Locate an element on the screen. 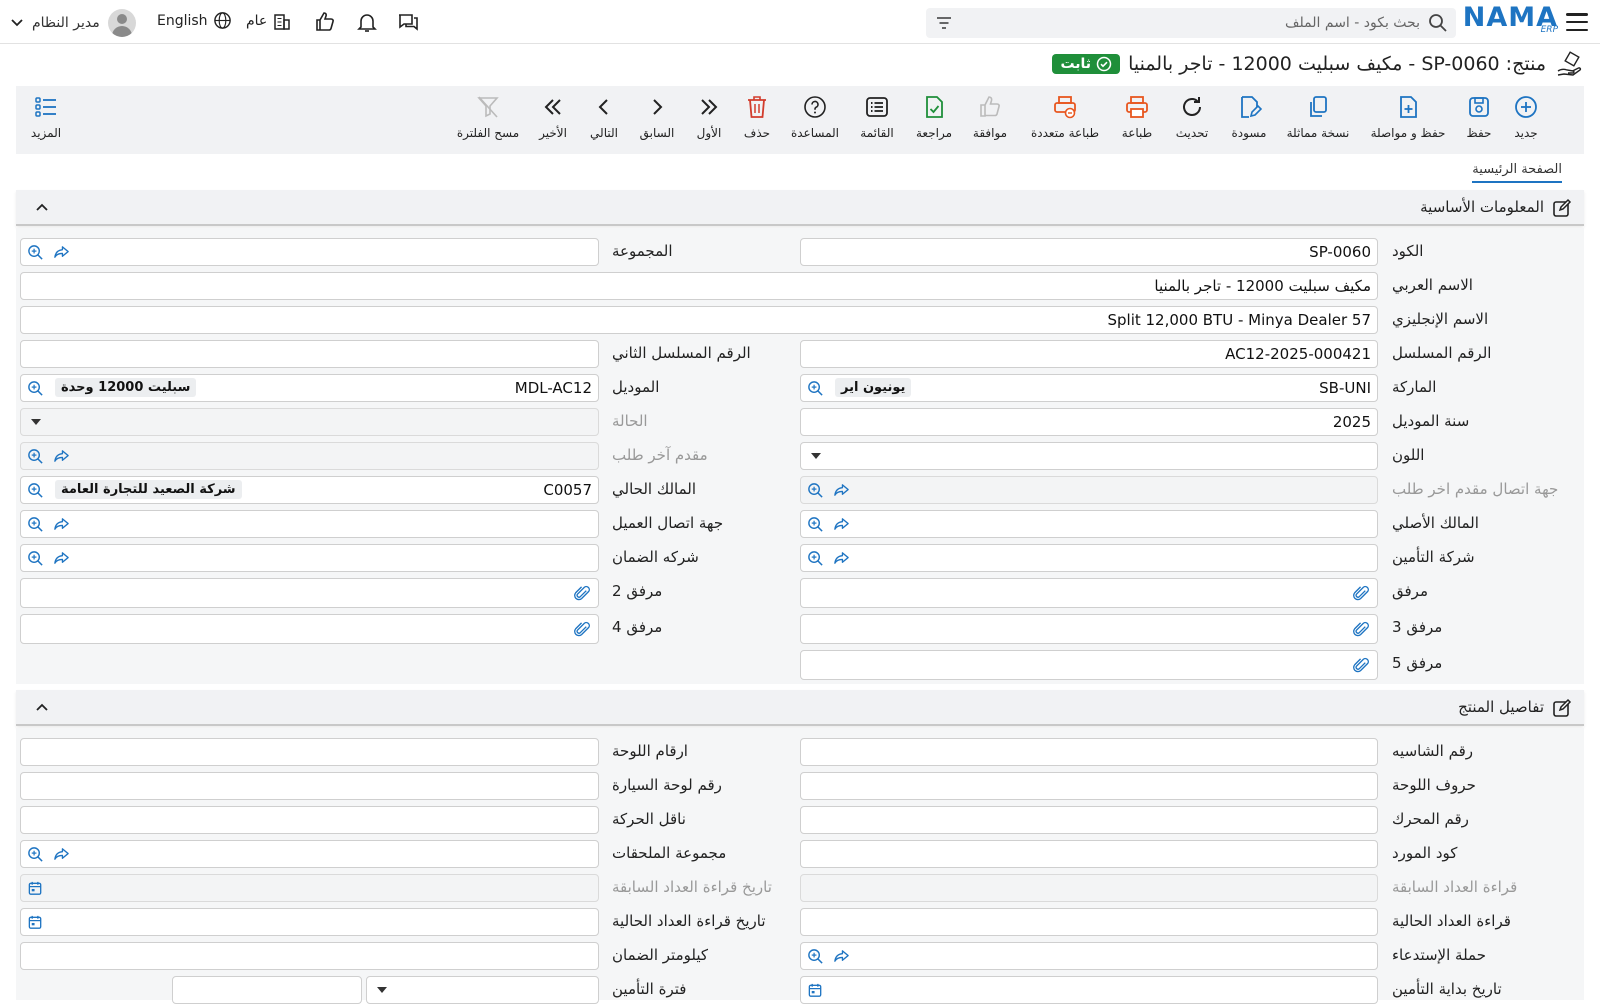  curr-meter-date-field is located at coordinates (309, 922).